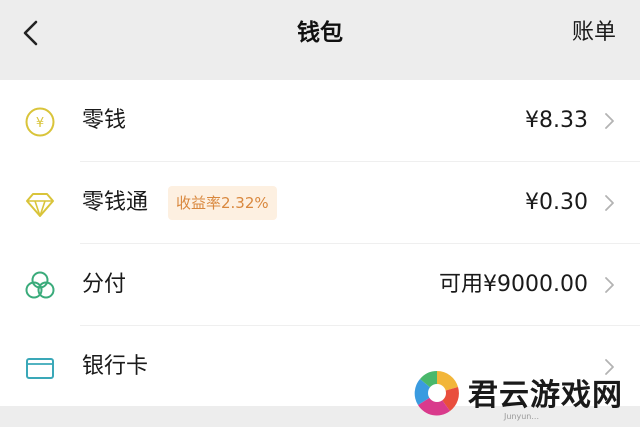 This screenshot has width=640, height=427. Describe the element at coordinates (556, 120) in the screenshot. I see `row-value: ¥8.33` at that location.